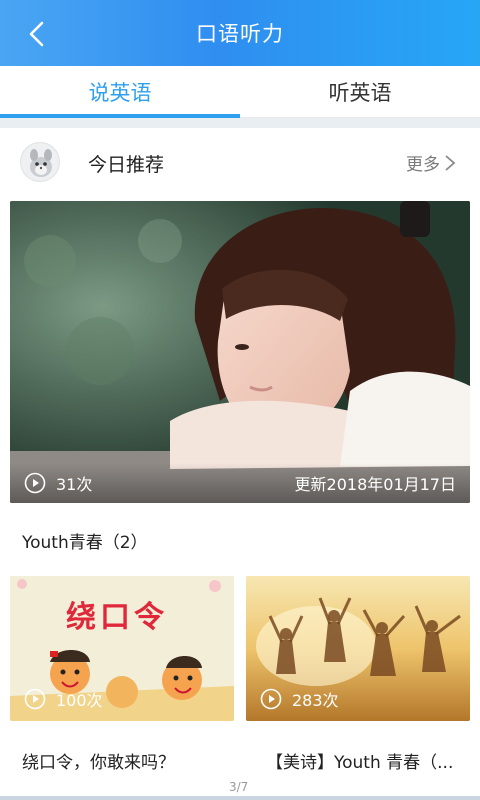 This screenshot has width=480, height=800. I want to click on section-title: 今日推荐, so click(126, 165).